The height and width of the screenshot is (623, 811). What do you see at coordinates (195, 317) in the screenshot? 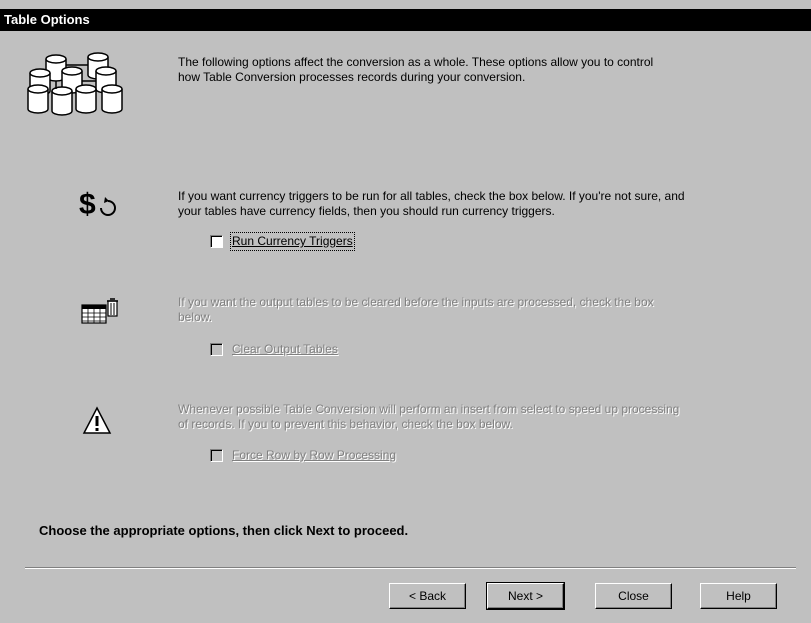
I see `clear-output-line-2: below.` at bounding box center [195, 317].